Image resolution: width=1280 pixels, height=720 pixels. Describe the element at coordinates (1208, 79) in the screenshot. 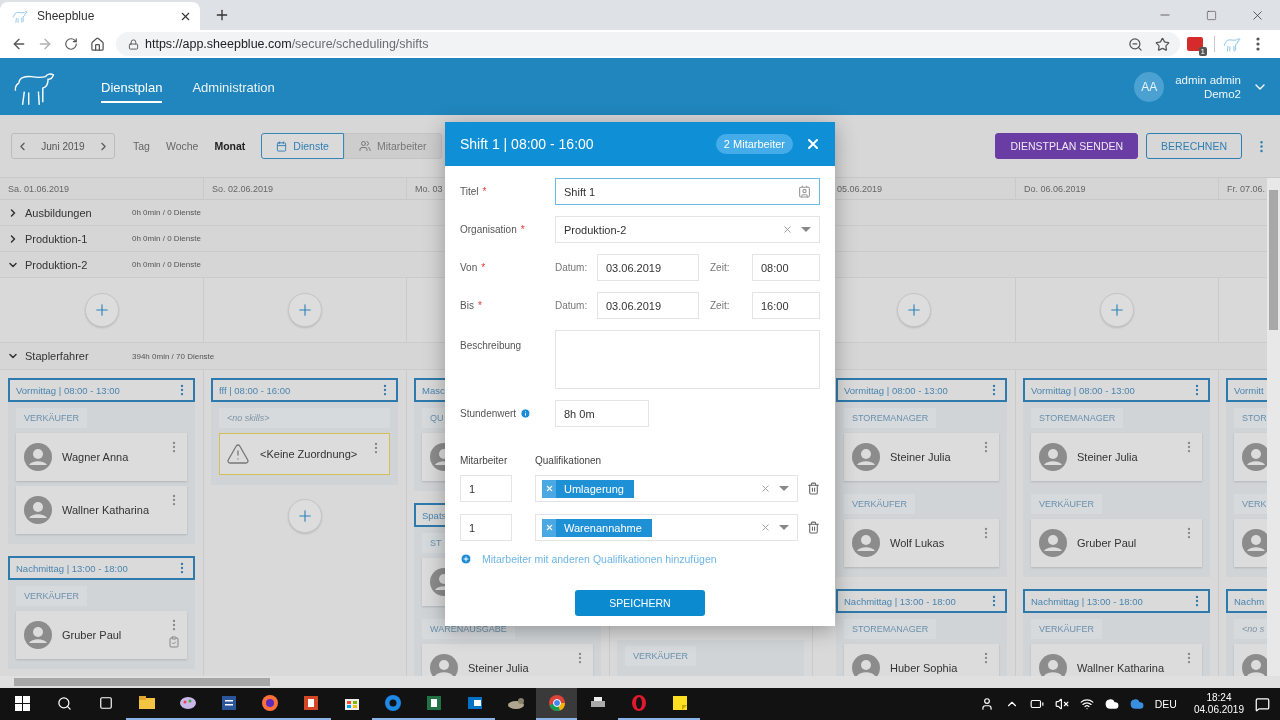

I see `user-name: admin admin` at that location.